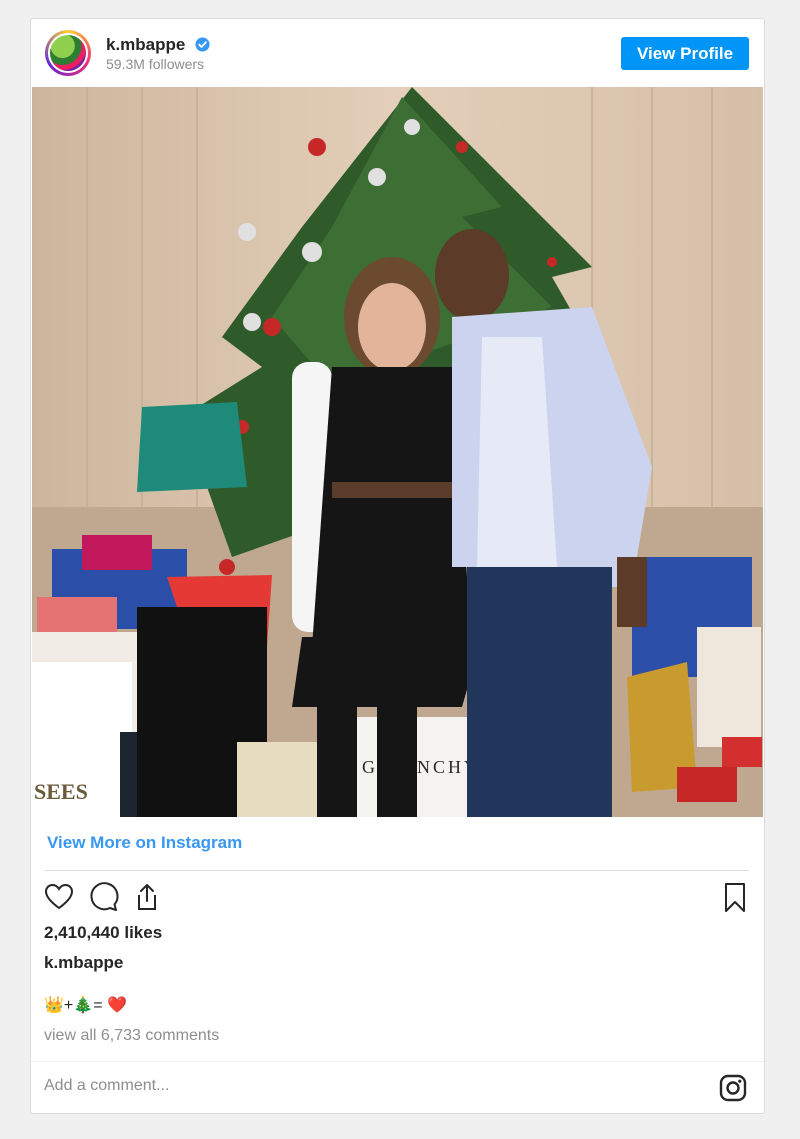 This screenshot has width=800, height=1139. I want to click on verified-badge-icon, so click(202, 44).